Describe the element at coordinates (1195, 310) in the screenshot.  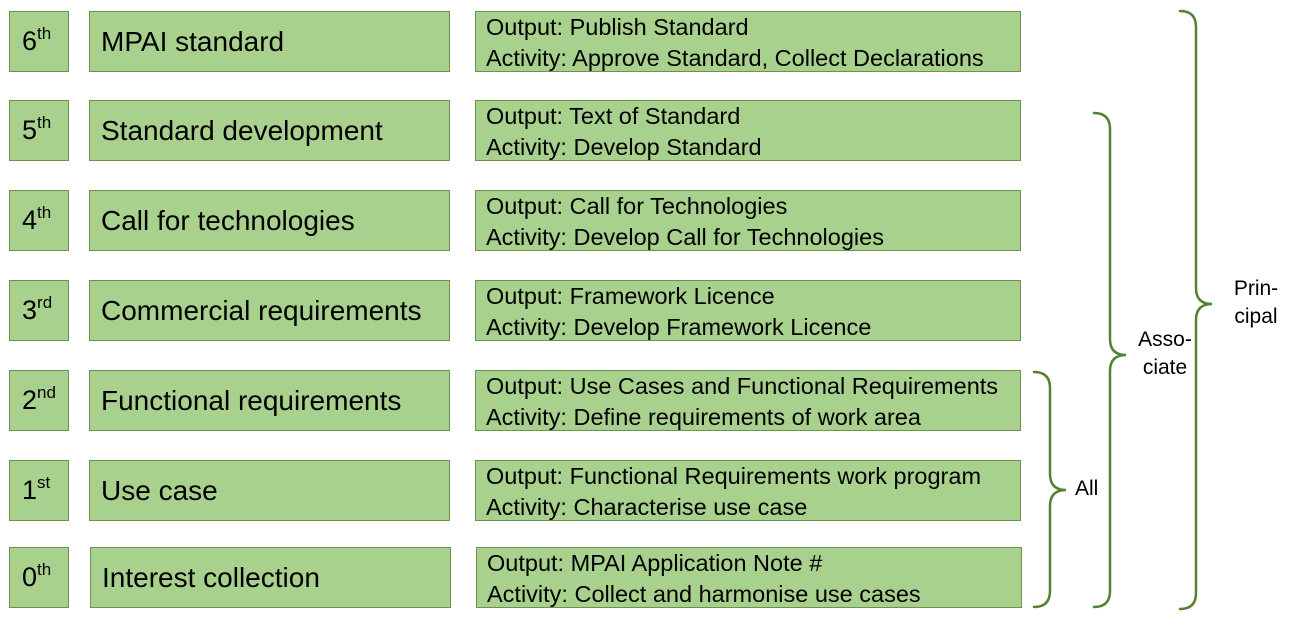
I see `brace-principal` at that location.